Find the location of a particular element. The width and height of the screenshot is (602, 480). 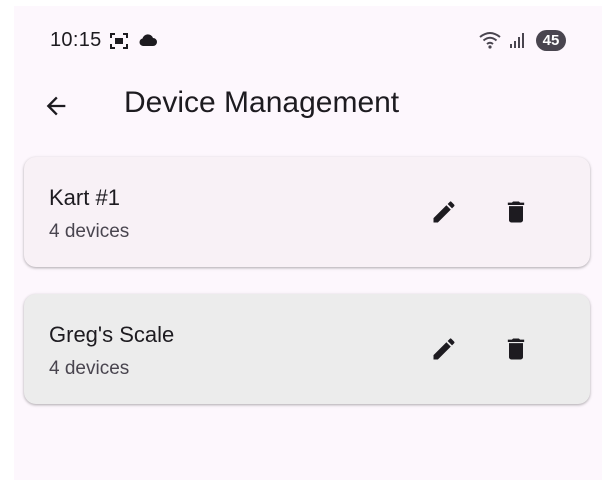

device-name: Greg's Scale is located at coordinates (112, 334).